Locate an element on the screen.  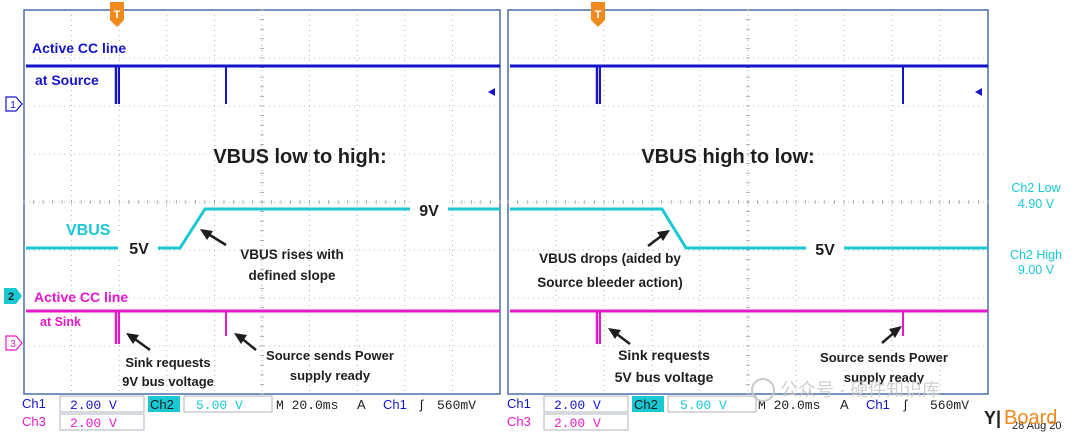
left-sink-note-line2: 9V bus voltage is located at coordinates (168, 381).